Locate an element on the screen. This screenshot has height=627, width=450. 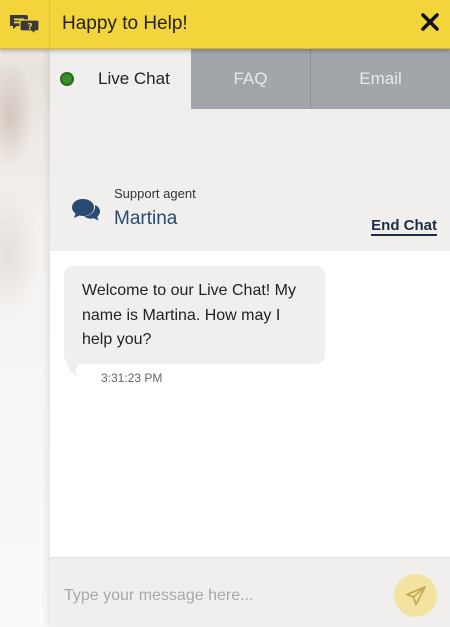
end-chat-link: End Chat is located at coordinates (404, 226).